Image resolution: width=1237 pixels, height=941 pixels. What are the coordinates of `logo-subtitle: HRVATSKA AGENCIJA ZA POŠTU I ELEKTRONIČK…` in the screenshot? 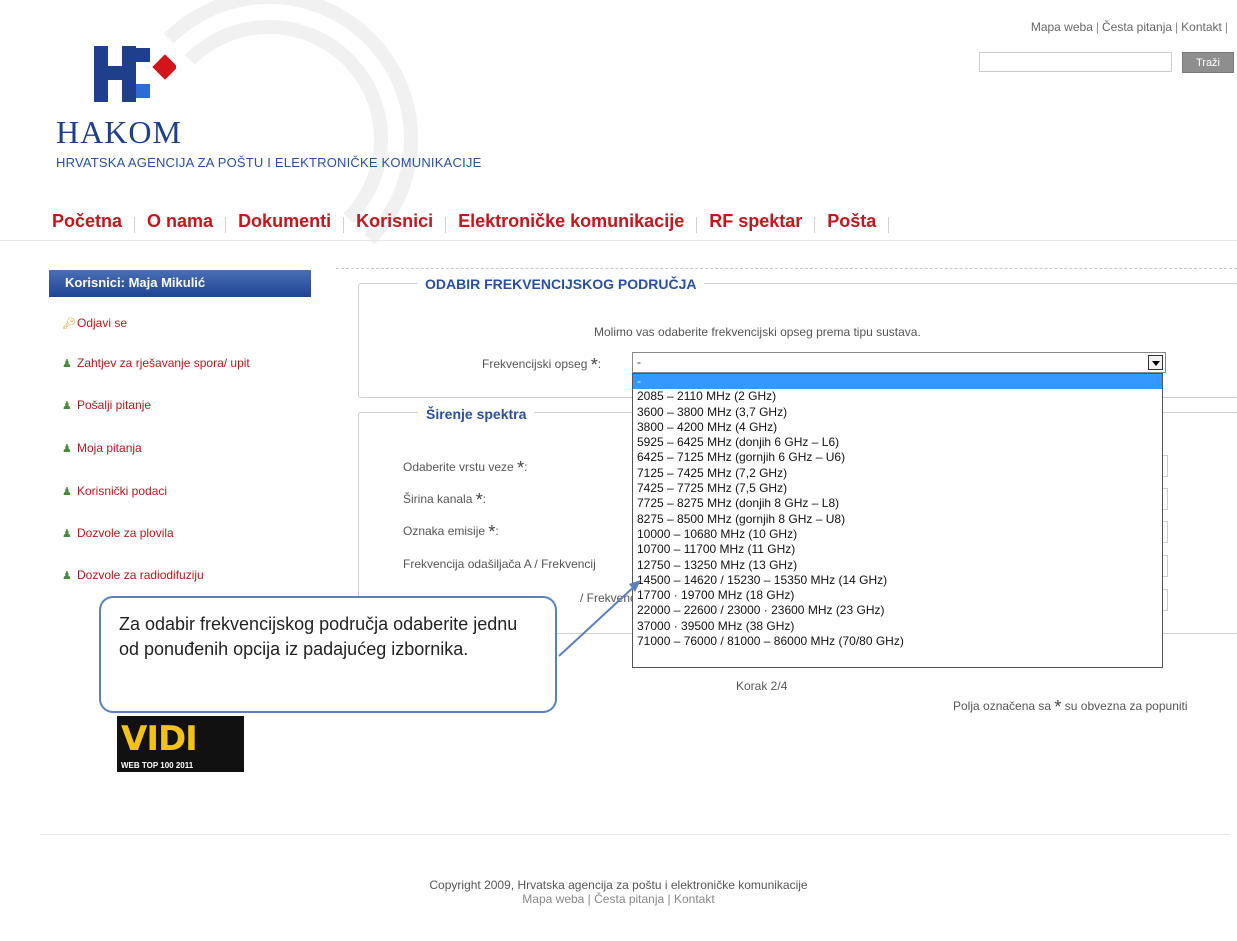 It's located at (269, 162).